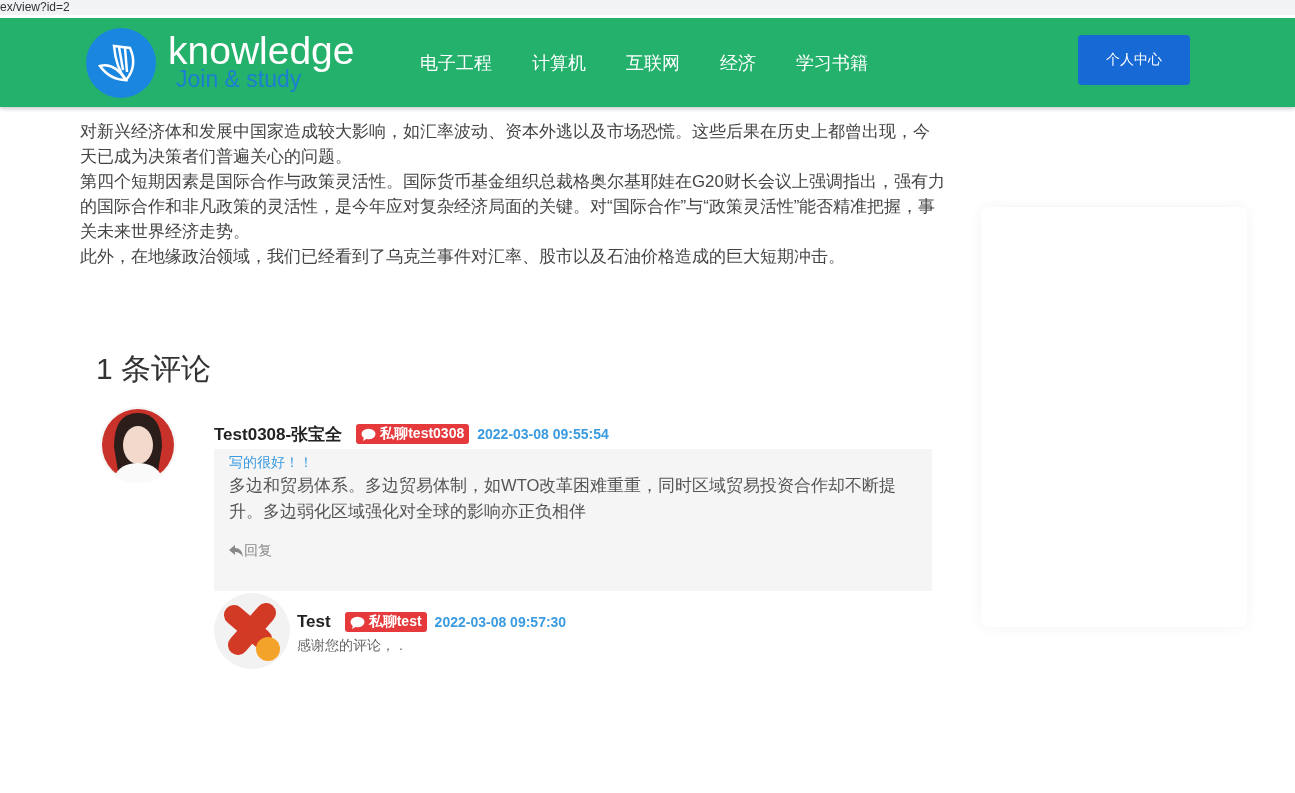  I want to click on comment-quote: 写的很好！！, so click(271, 462).